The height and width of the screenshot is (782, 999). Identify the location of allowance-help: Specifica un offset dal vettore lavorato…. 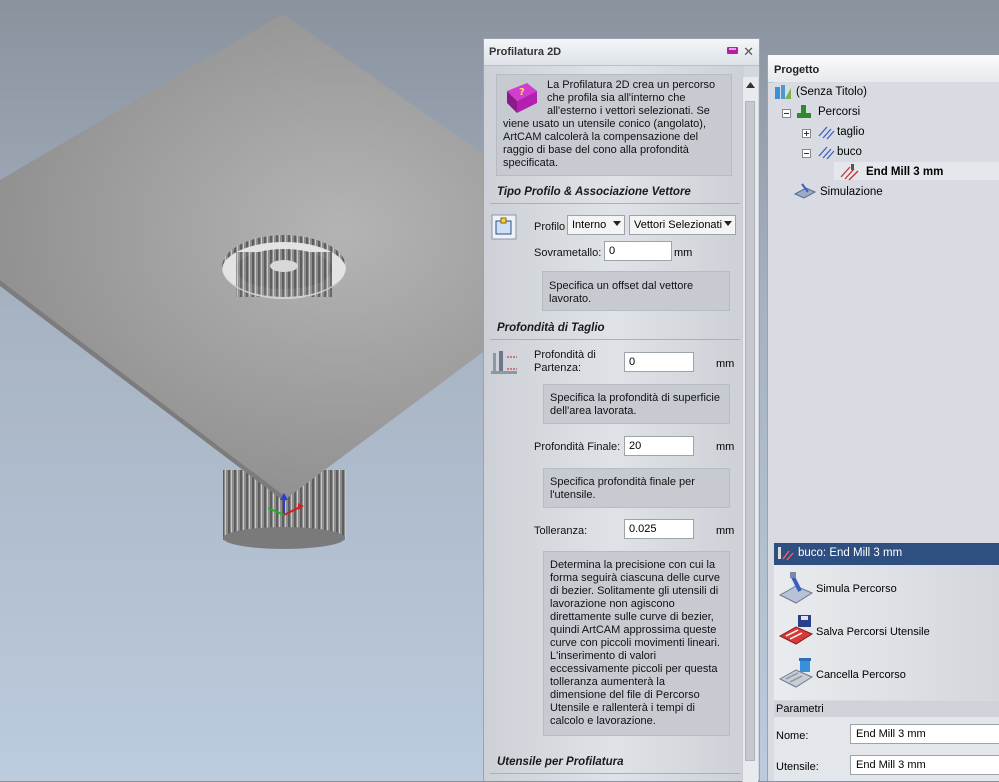
(636, 291).